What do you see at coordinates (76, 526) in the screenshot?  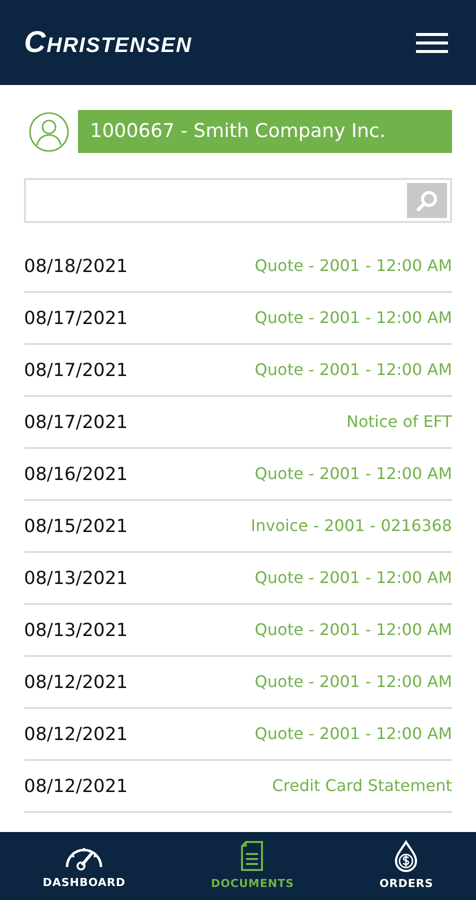 I see `document-date: 08/15/2021` at bounding box center [76, 526].